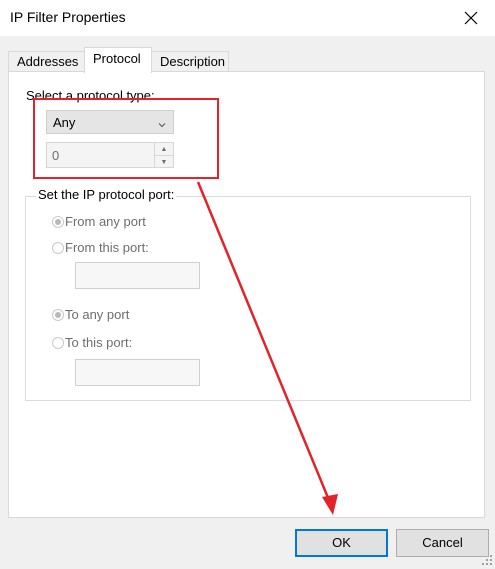 This screenshot has height=569, width=495. What do you see at coordinates (341, 543) in the screenshot?
I see `ok-button: OK` at bounding box center [341, 543].